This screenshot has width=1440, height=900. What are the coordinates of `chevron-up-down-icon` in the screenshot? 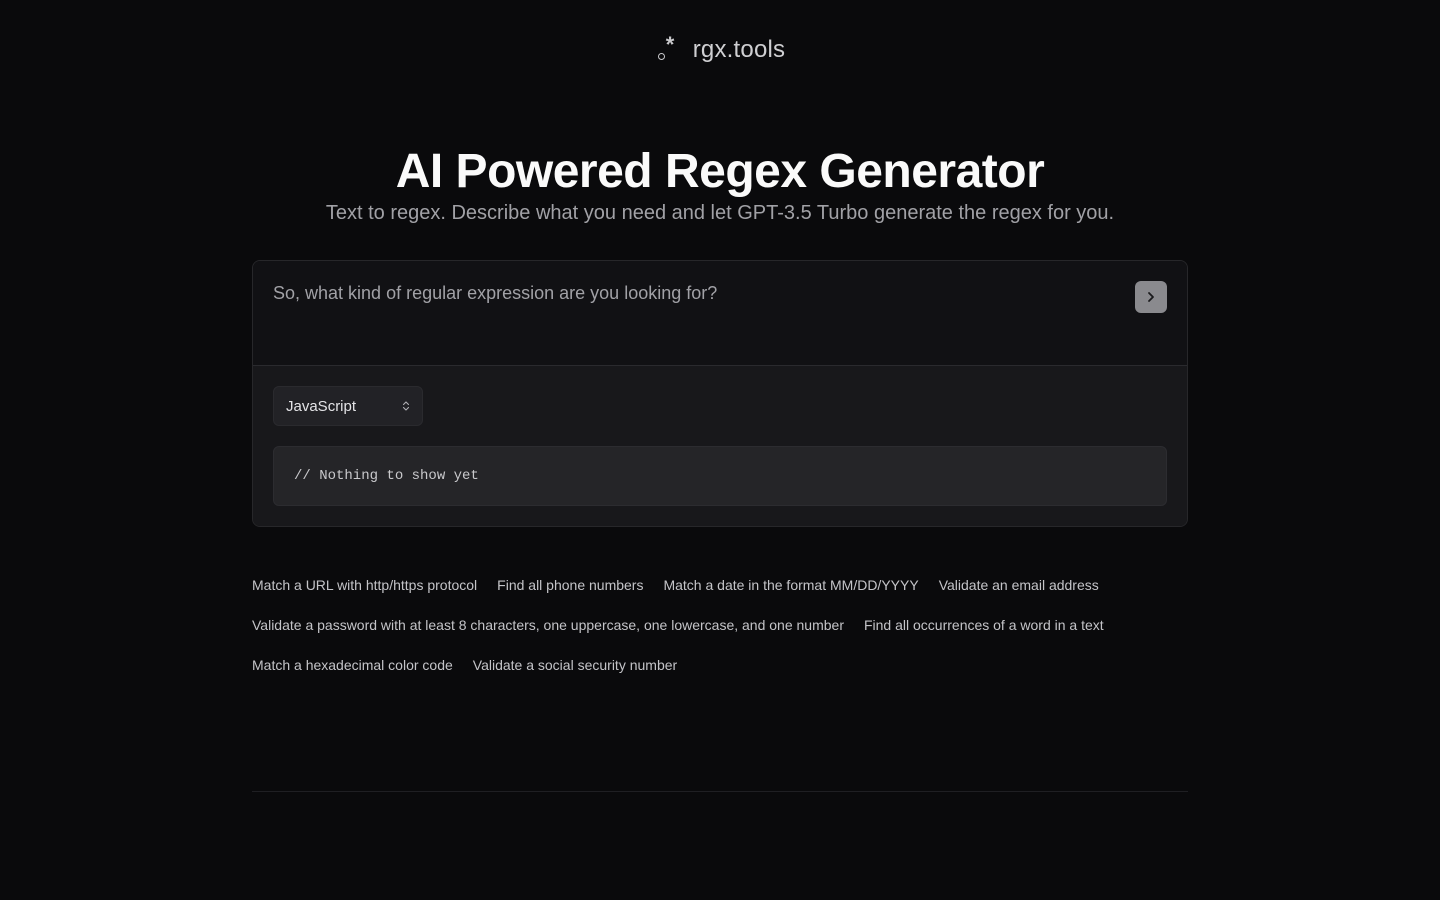 It's located at (406, 406).